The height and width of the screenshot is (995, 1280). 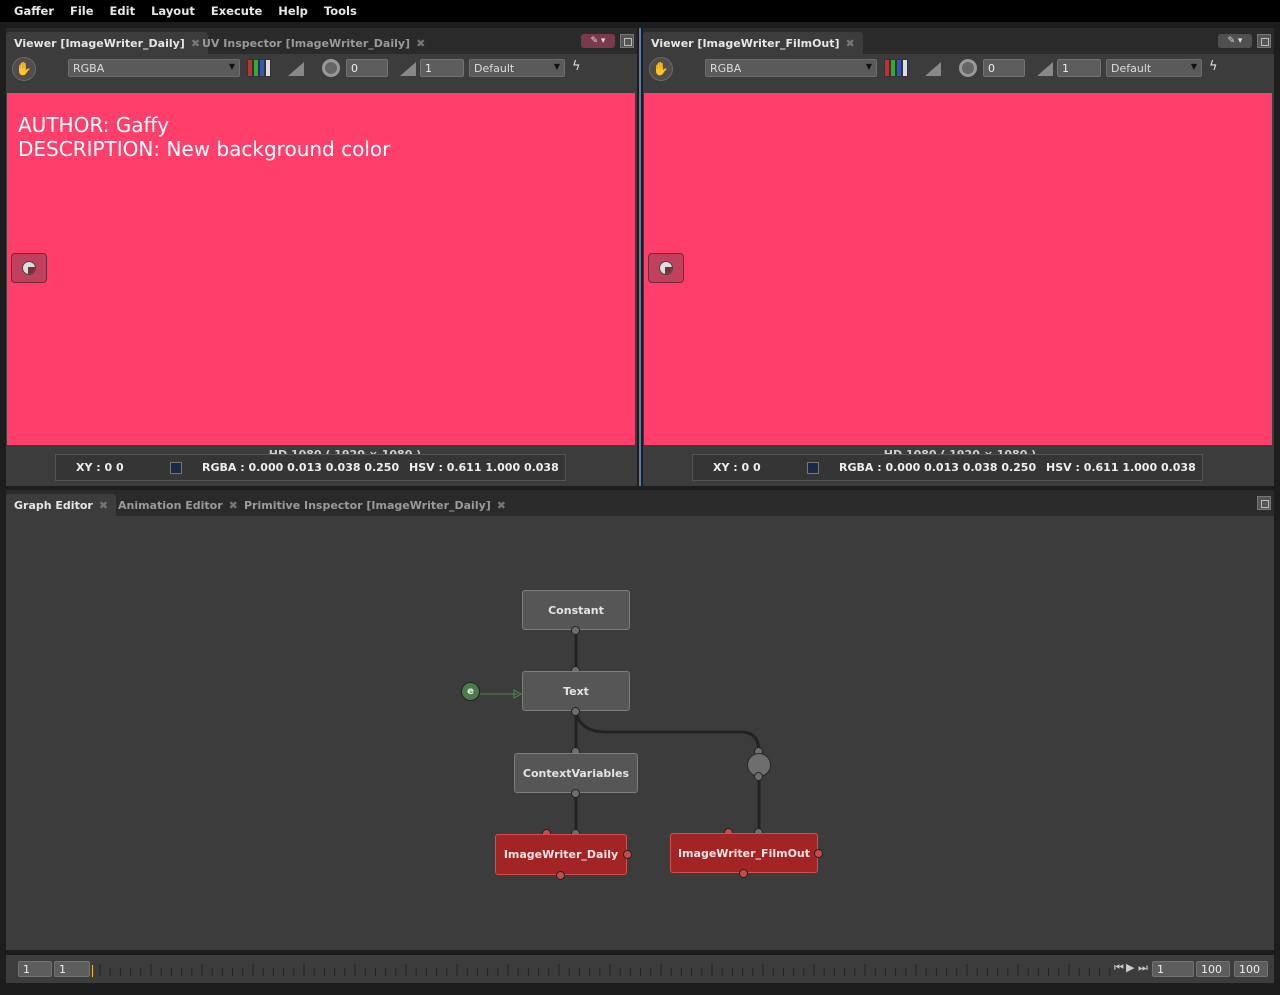 I want to click on tab-viewer-filmout: Viewer [ImageWriter_FilmOut] ✖, so click(x=753, y=43).